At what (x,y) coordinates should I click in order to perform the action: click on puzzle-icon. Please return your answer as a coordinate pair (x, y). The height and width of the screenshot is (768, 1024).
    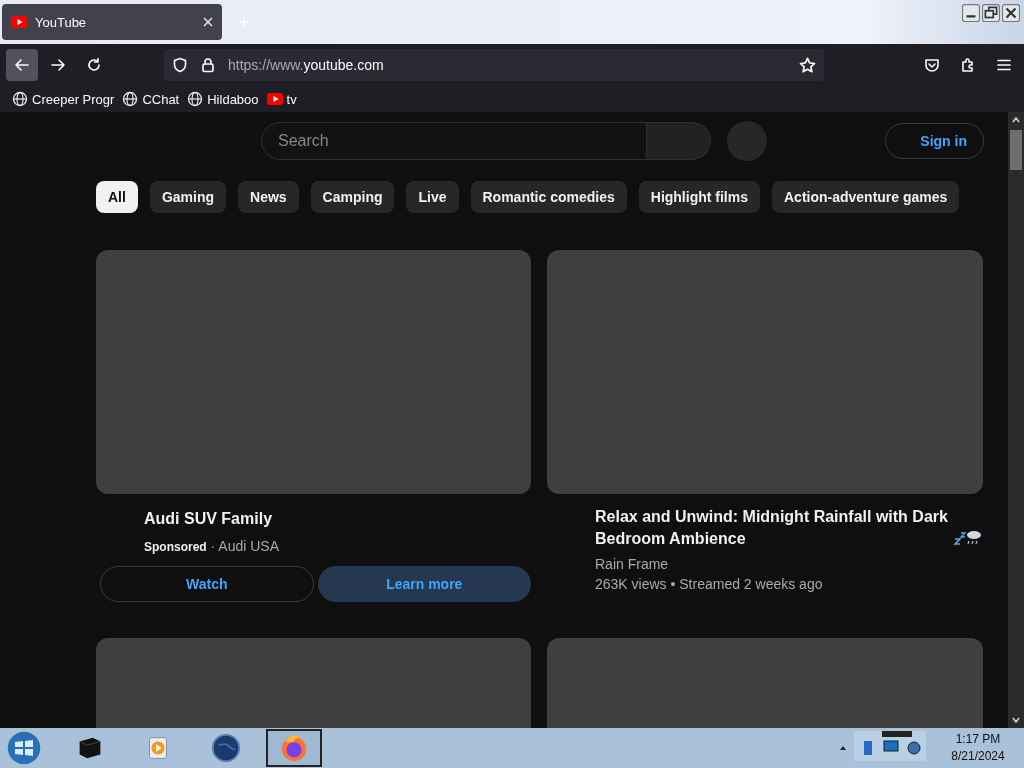
    Looking at the image, I should click on (968, 65).